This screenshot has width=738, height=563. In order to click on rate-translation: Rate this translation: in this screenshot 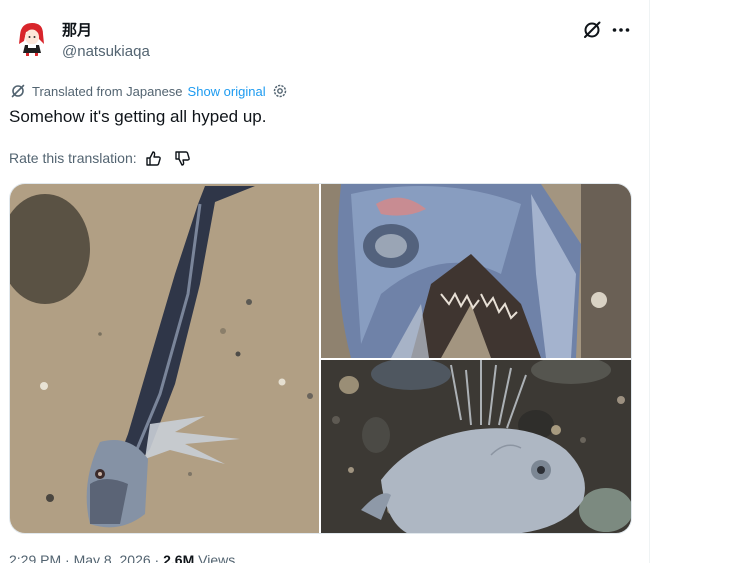, I will do `click(100, 158)`.